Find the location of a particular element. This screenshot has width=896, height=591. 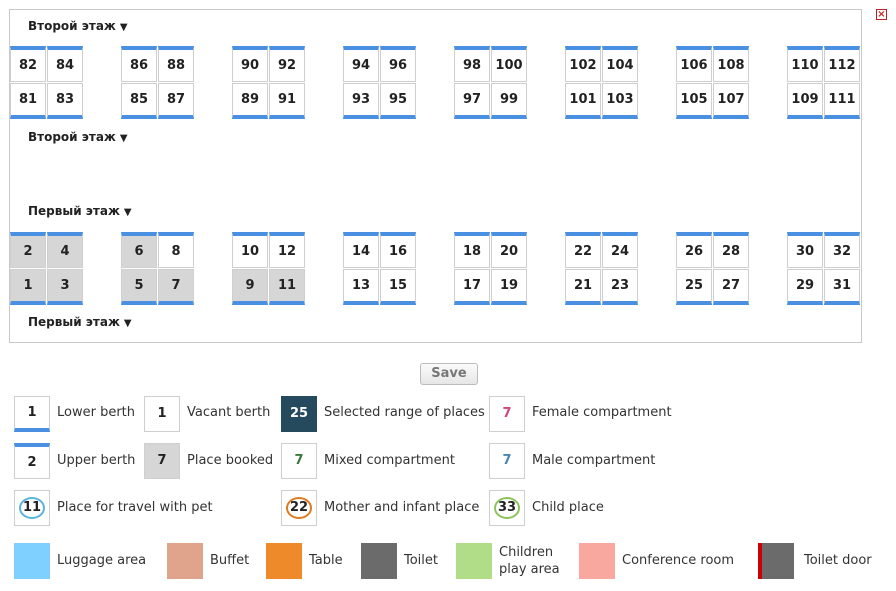

seat-88: 88 is located at coordinates (176, 64).